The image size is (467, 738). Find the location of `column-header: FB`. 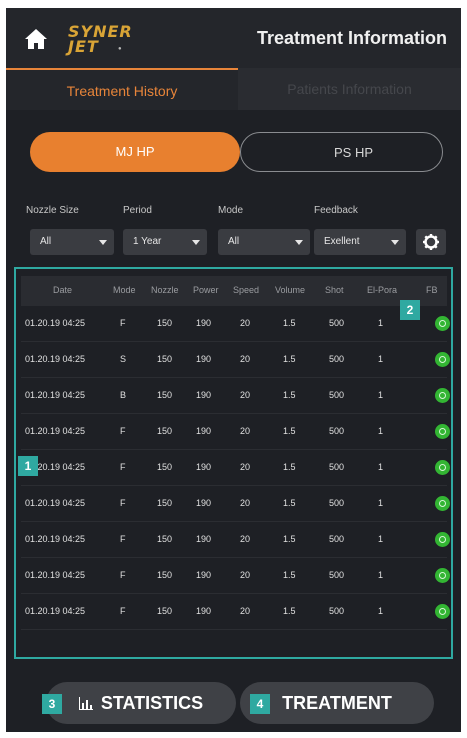

column-header: FB is located at coordinates (432, 290).